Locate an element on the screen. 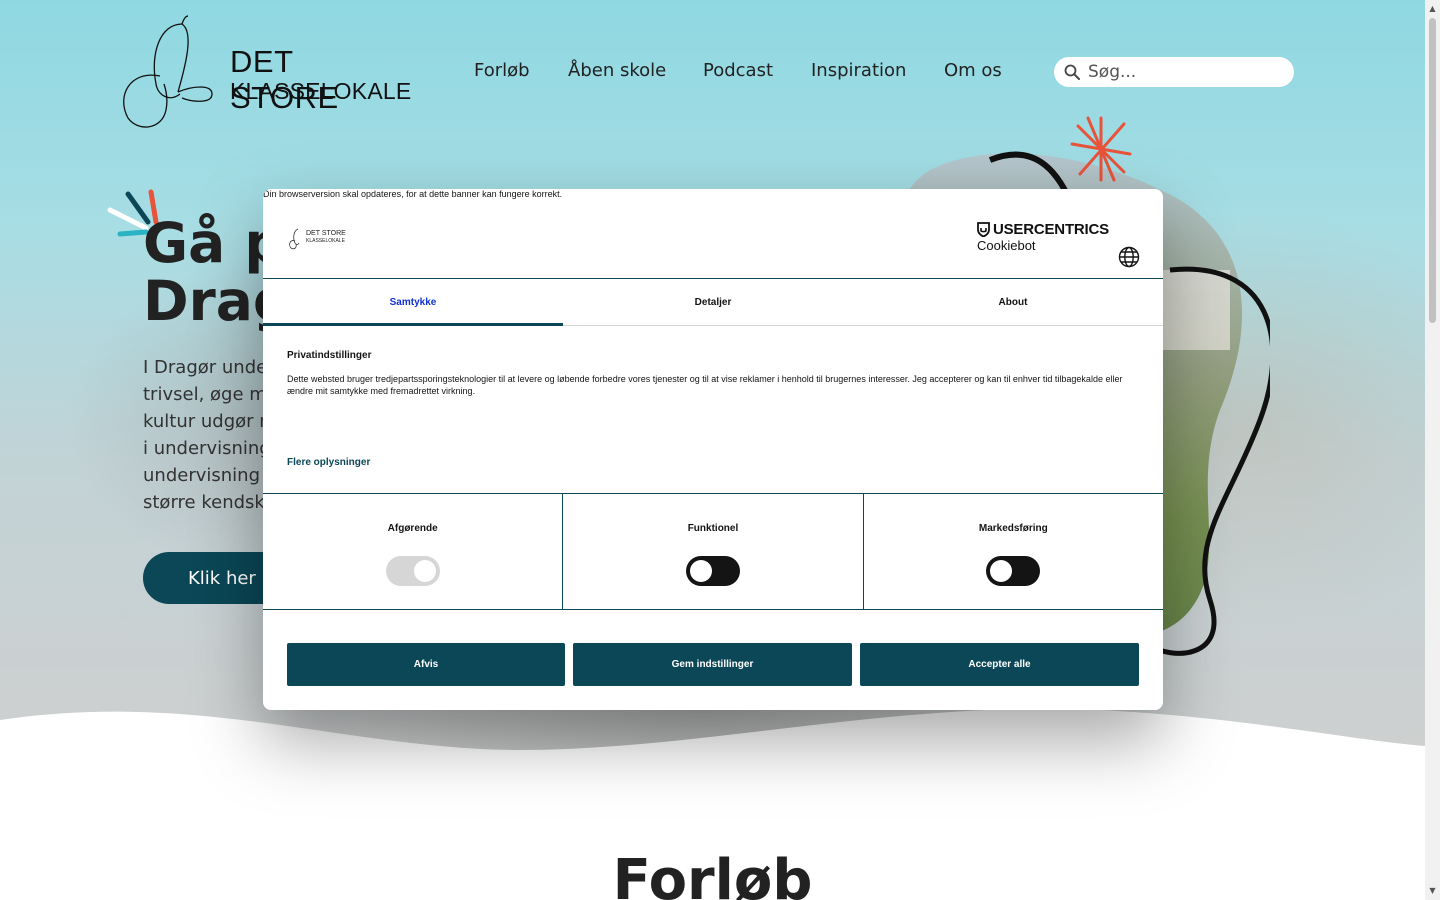 This screenshot has height=900, width=1440. scroll-down-arrow-icon: ▼ is located at coordinates (1432, 890).